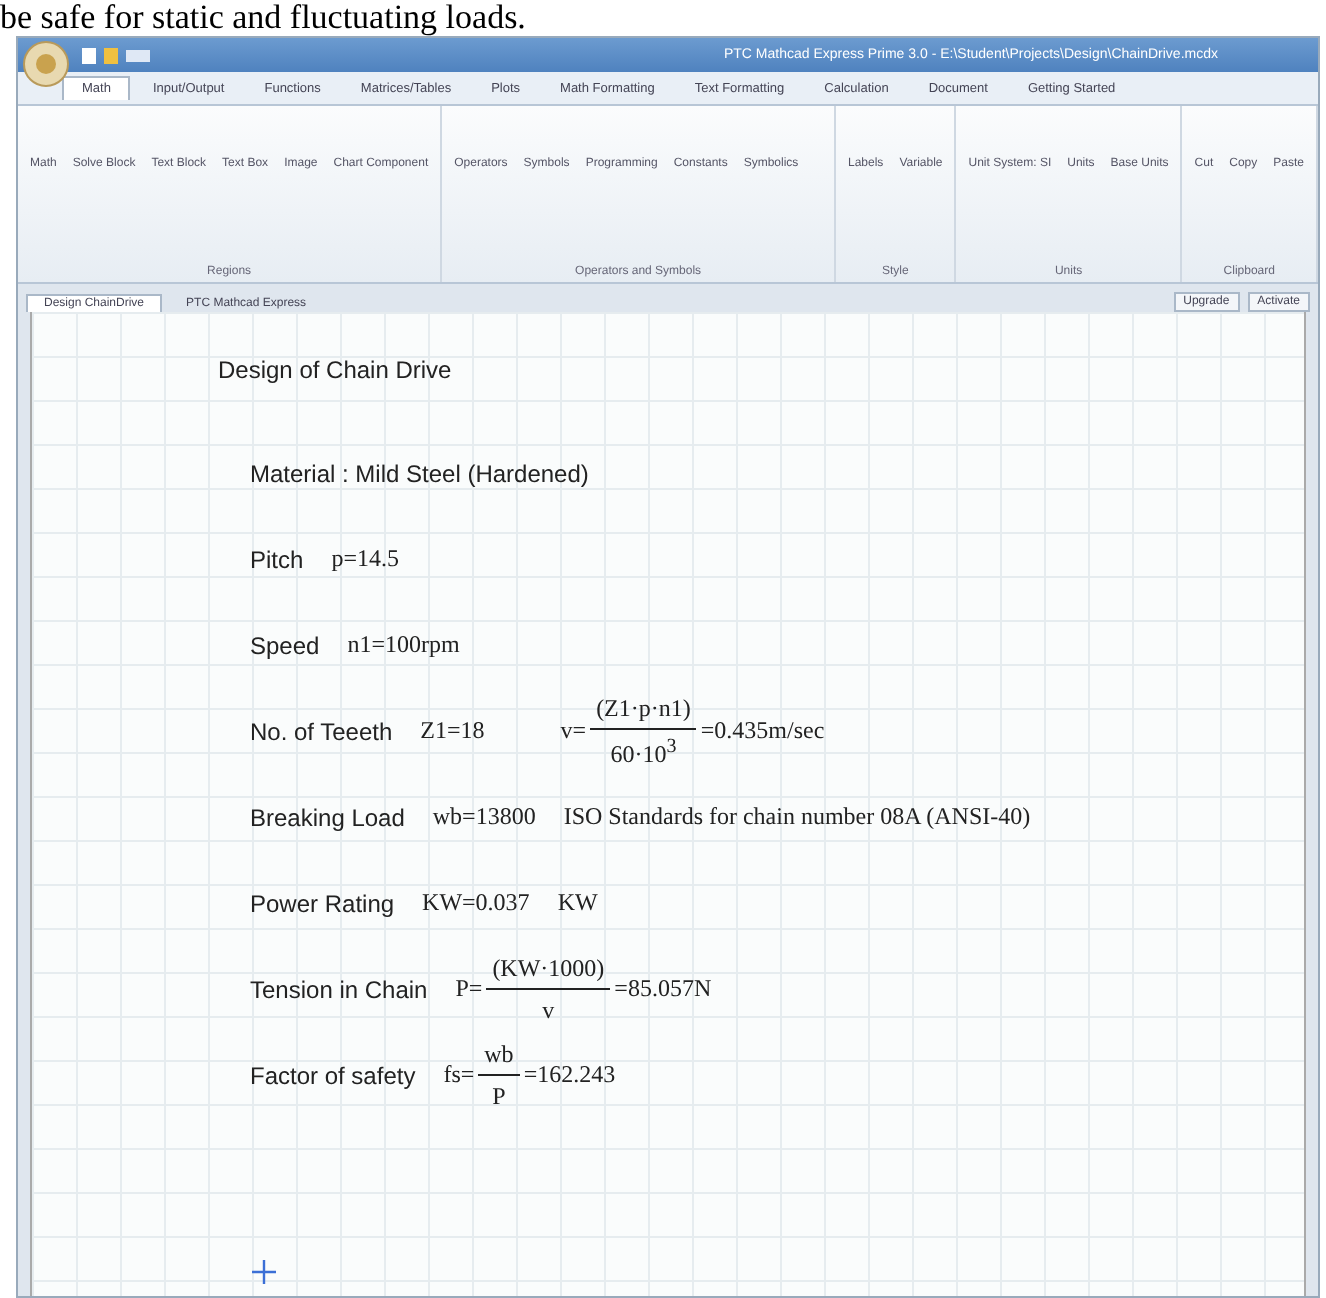  What do you see at coordinates (419, 473) in the screenshot?
I see `text-region: Material : Mild Steel (Hardened)` at bounding box center [419, 473].